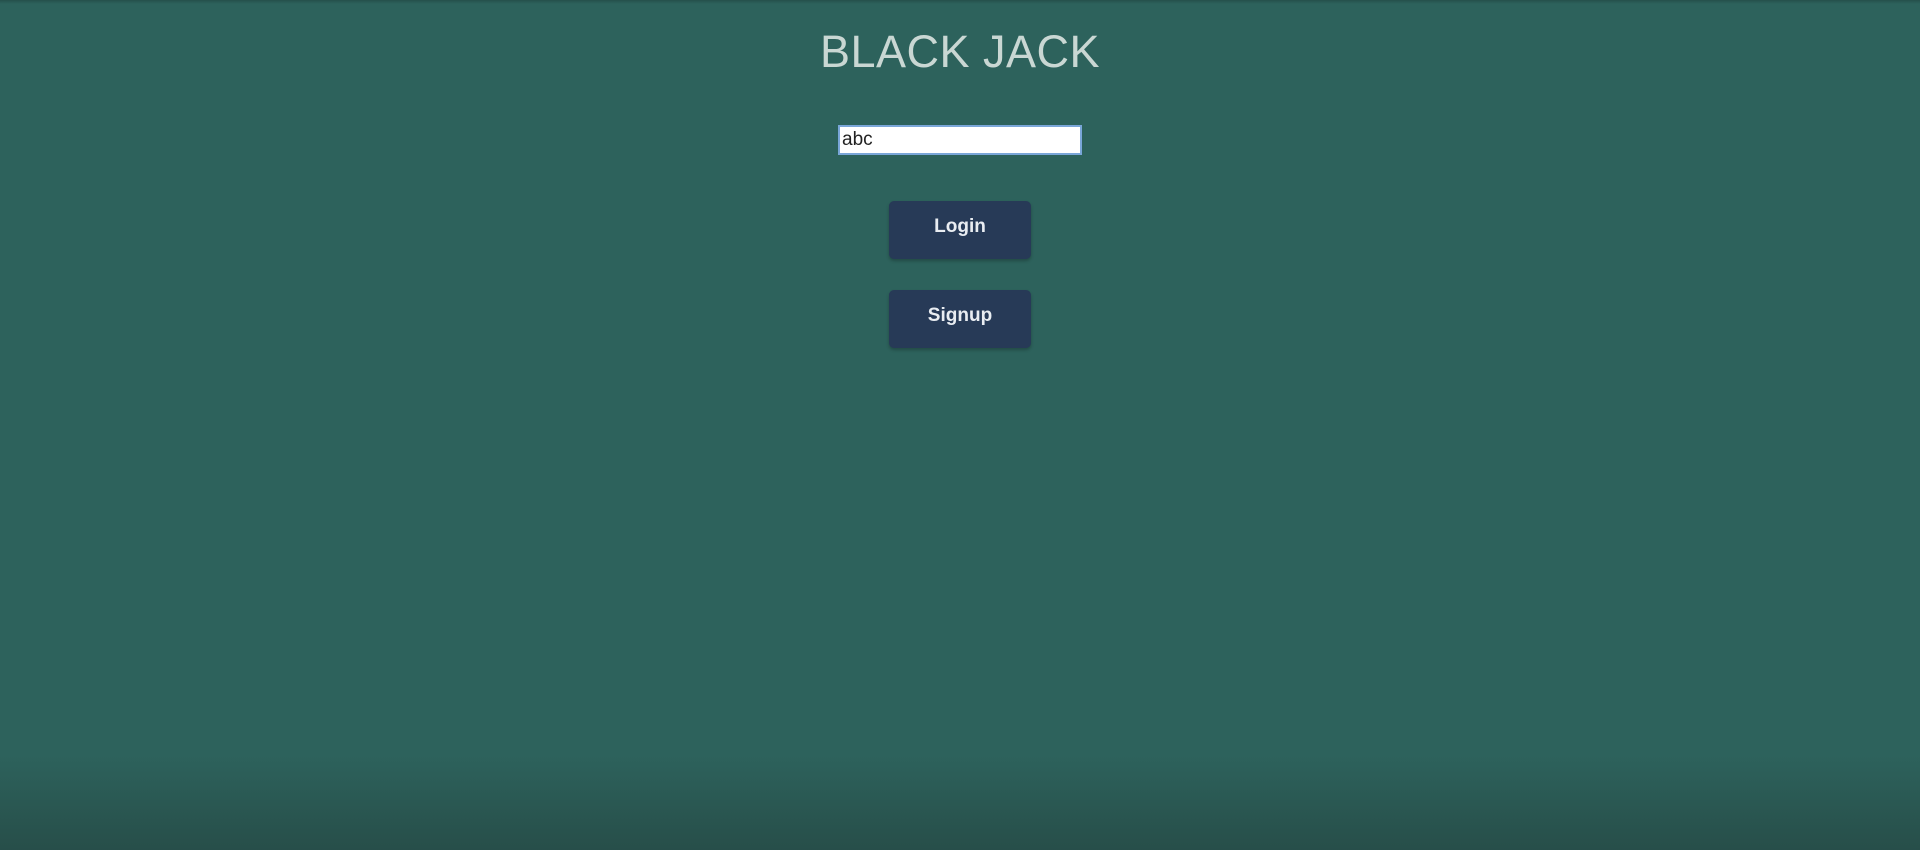 This screenshot has height=850, width=1920. I want to click on page-title: BLACK JACK, so click(960, 51).